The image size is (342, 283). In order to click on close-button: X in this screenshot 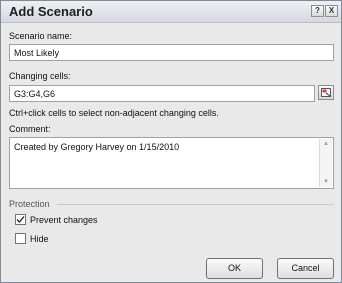, I will do `click(331, 11)`.